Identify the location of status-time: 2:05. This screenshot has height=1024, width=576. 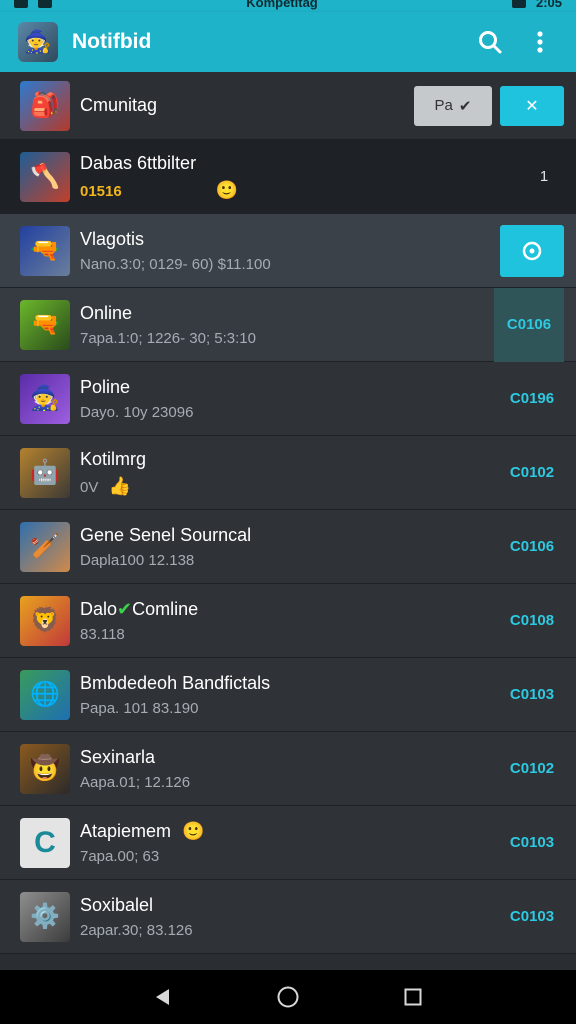
(548, 5).